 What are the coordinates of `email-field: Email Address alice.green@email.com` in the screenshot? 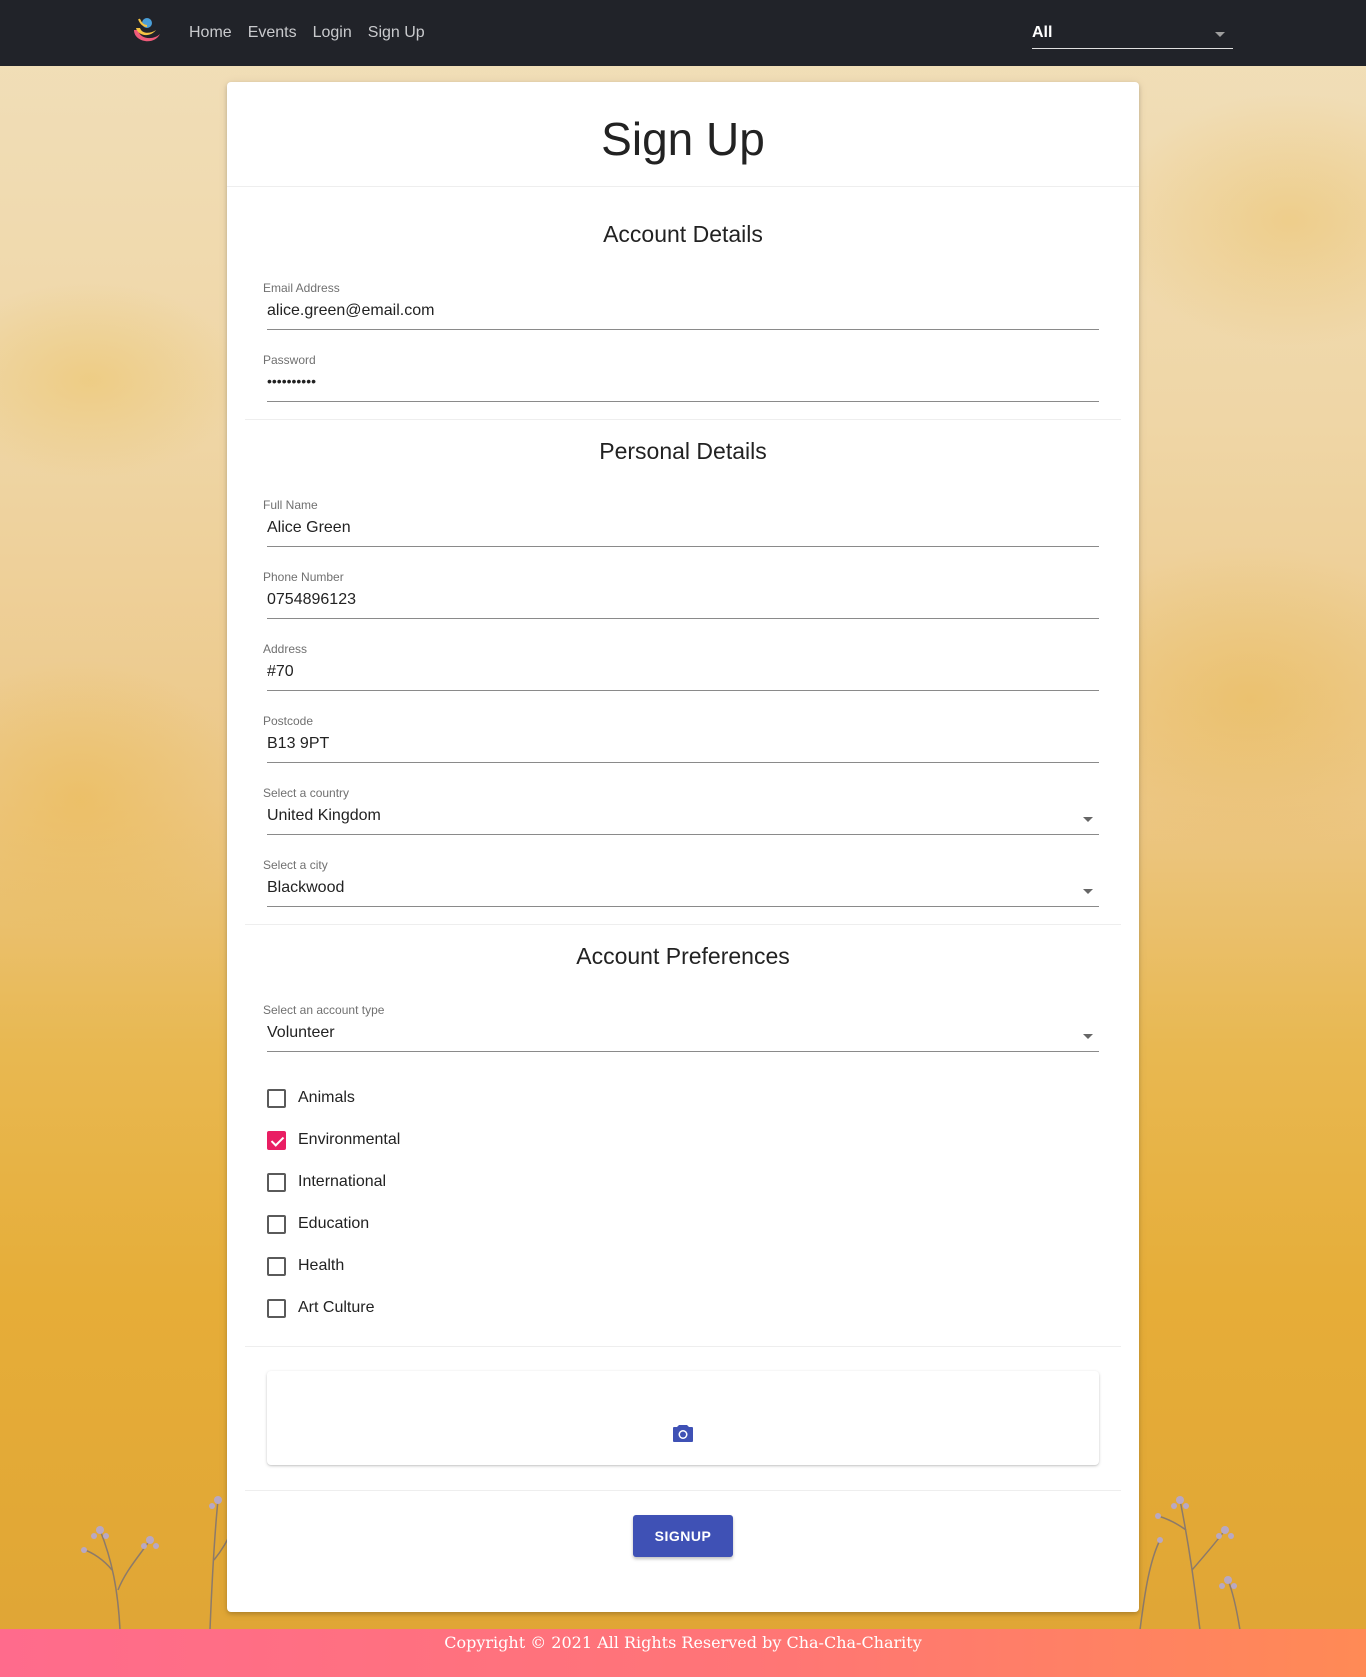 It's located at (681, 310).